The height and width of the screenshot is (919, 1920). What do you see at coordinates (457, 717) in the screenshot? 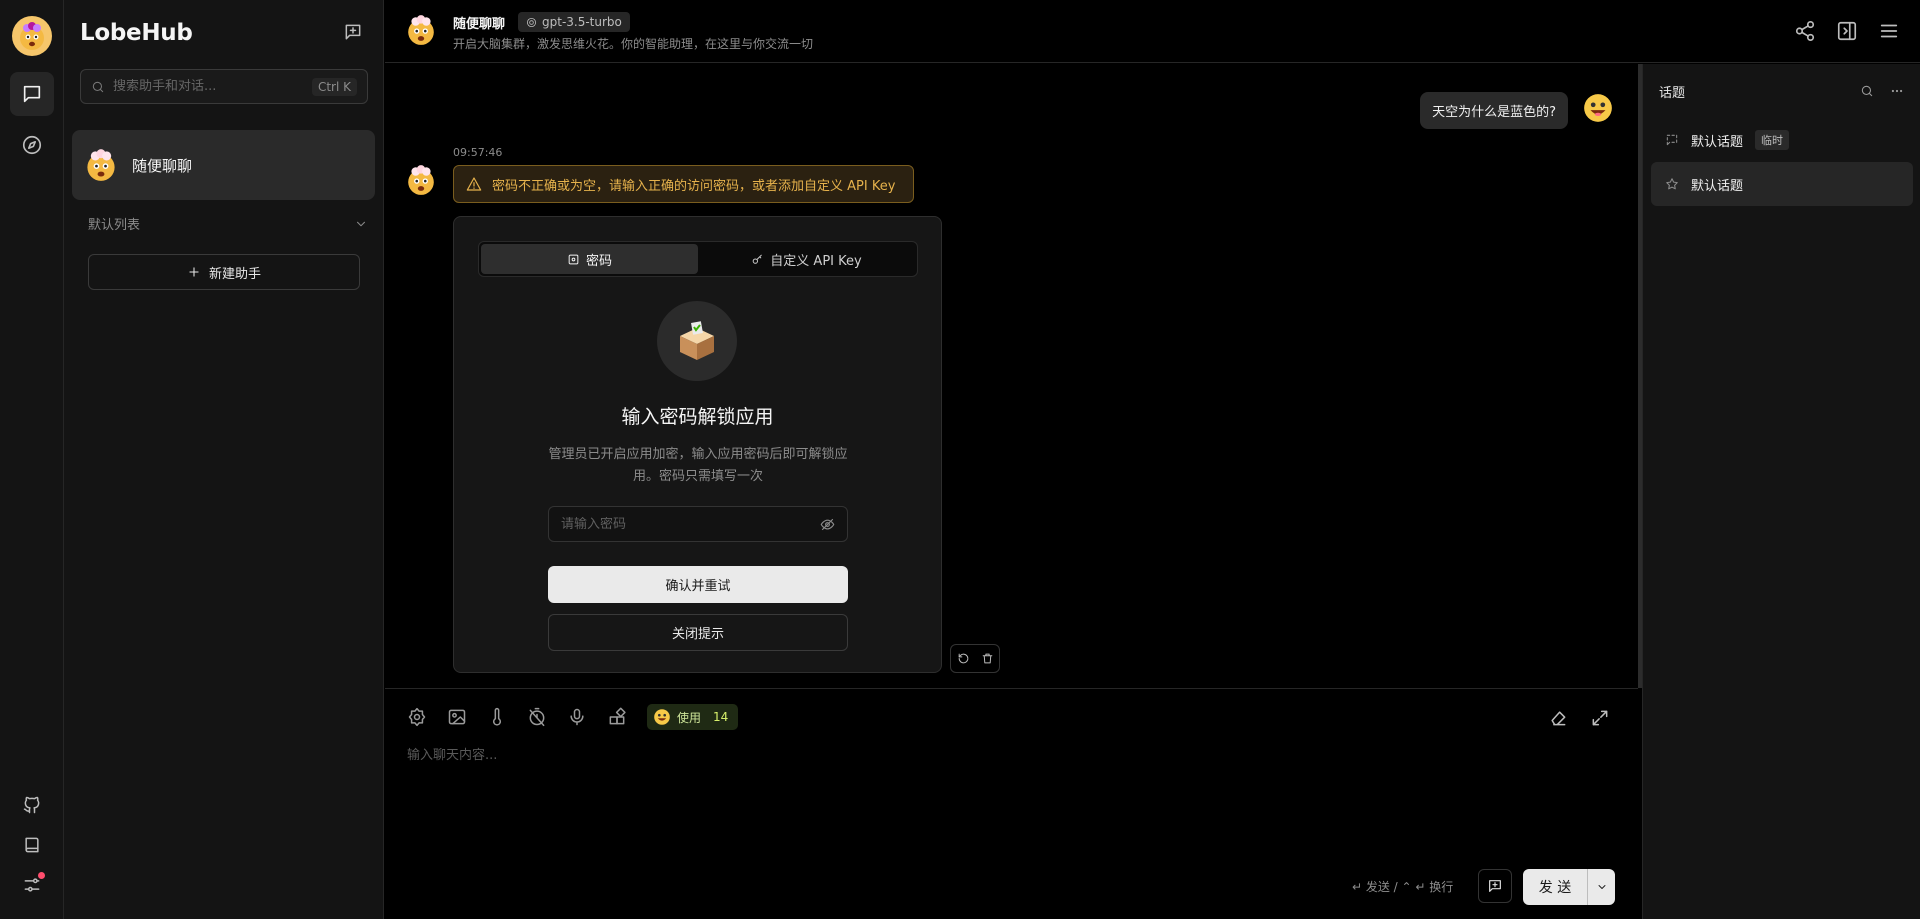
I see `image-icon` at bounding box center [457, 717].